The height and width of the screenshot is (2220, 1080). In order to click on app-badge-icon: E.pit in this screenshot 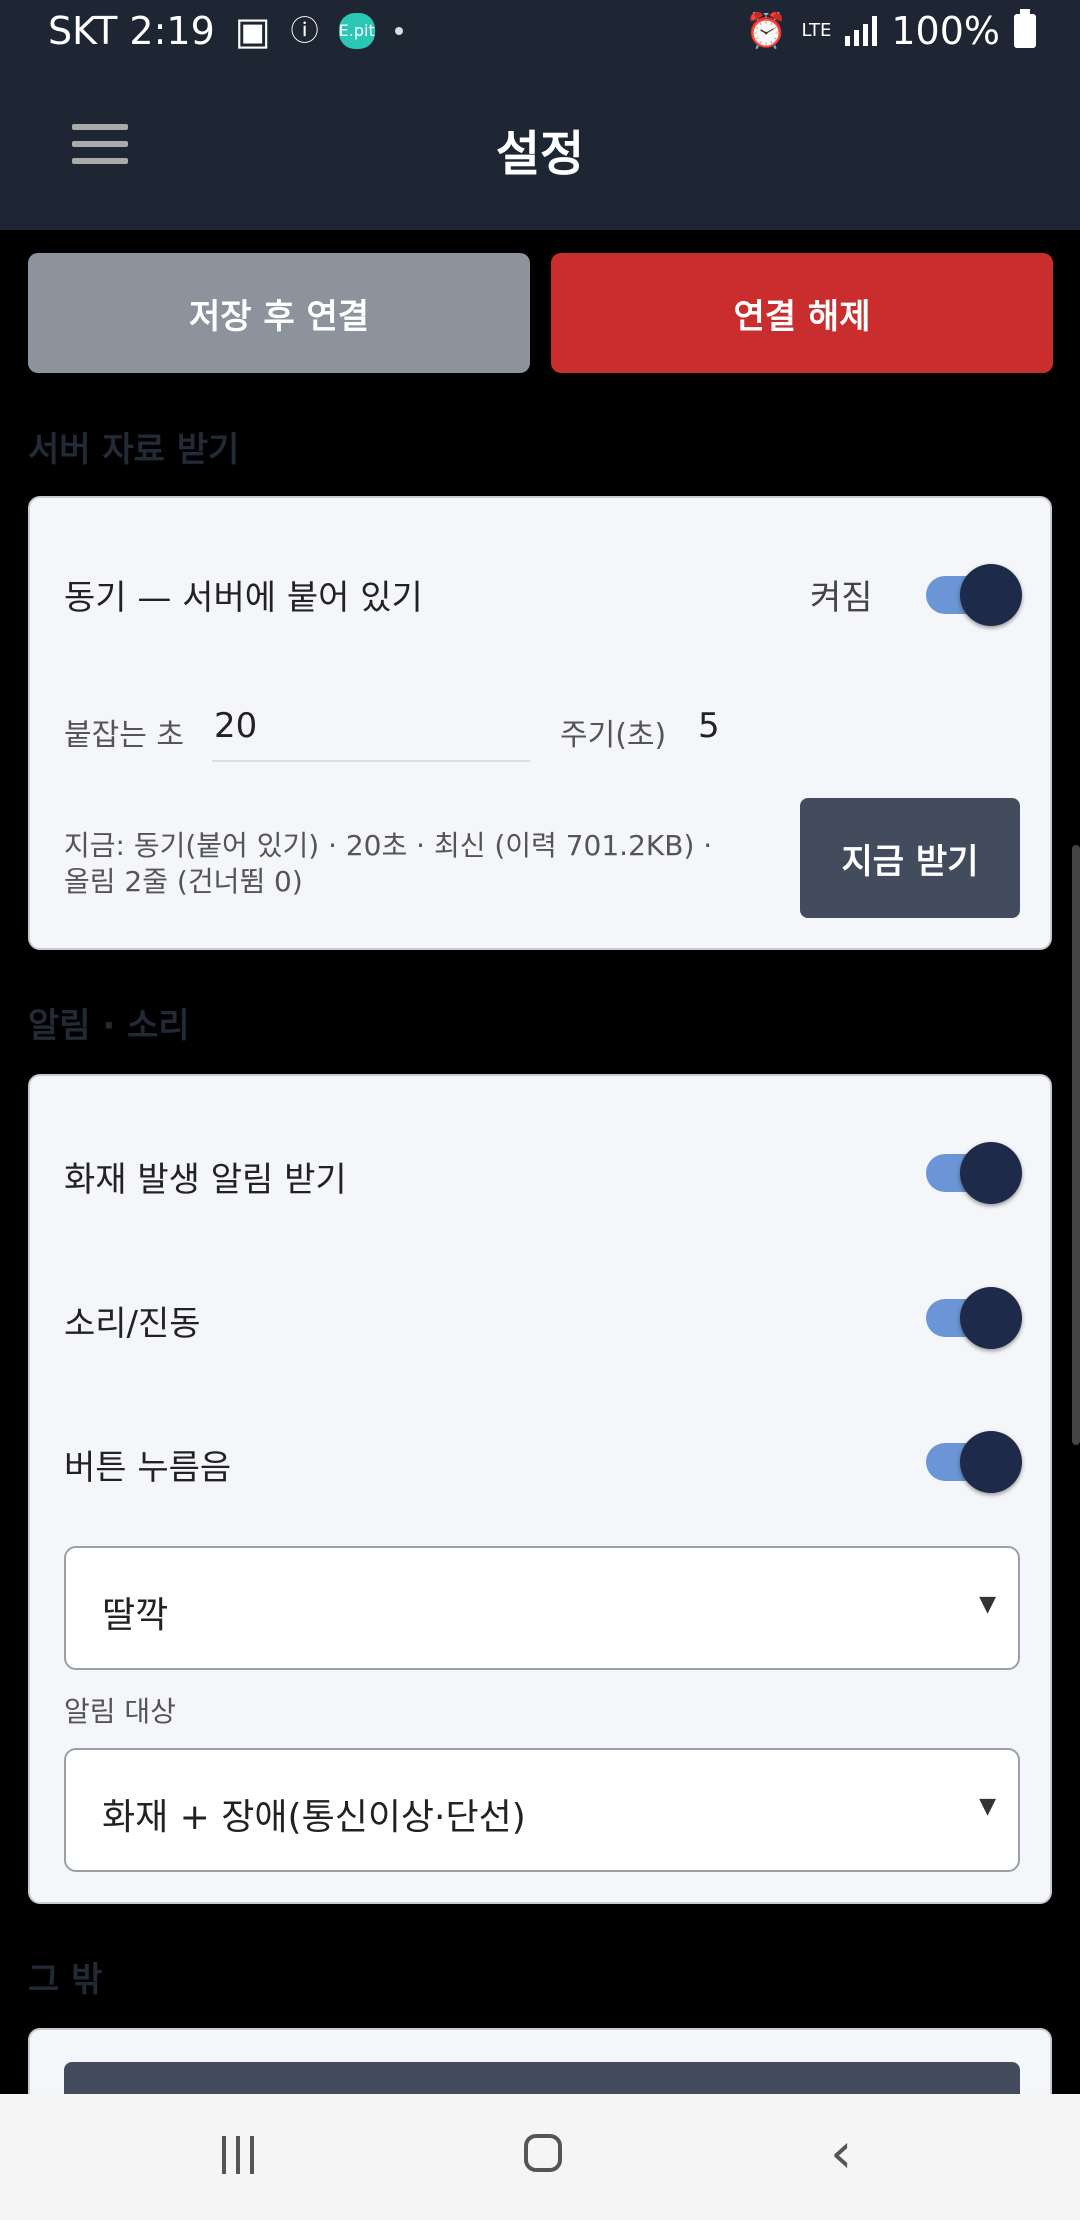, I will do `click(357, 31)`.